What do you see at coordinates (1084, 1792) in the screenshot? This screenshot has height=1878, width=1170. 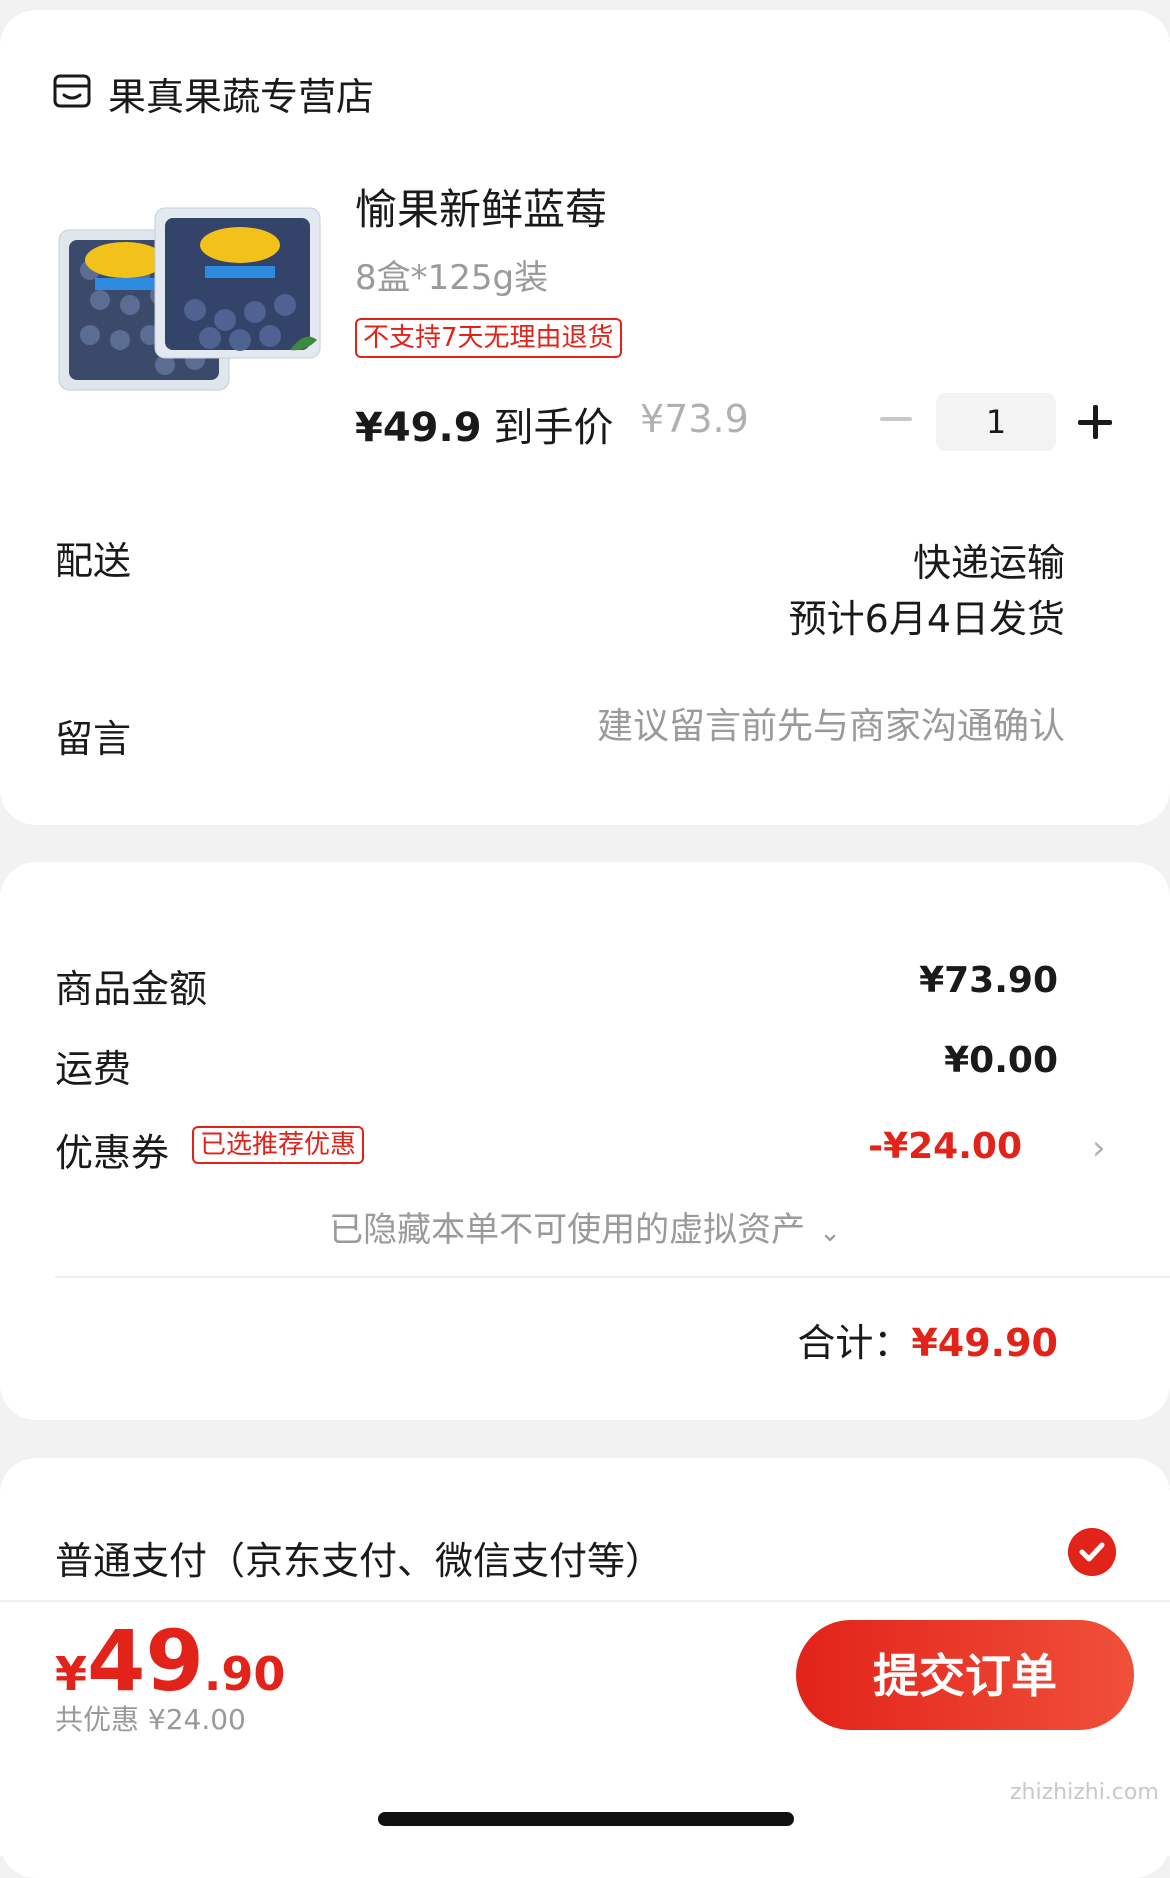 I see `watermark: zhizhizhi.com` at bounding box center [1084, 1792].